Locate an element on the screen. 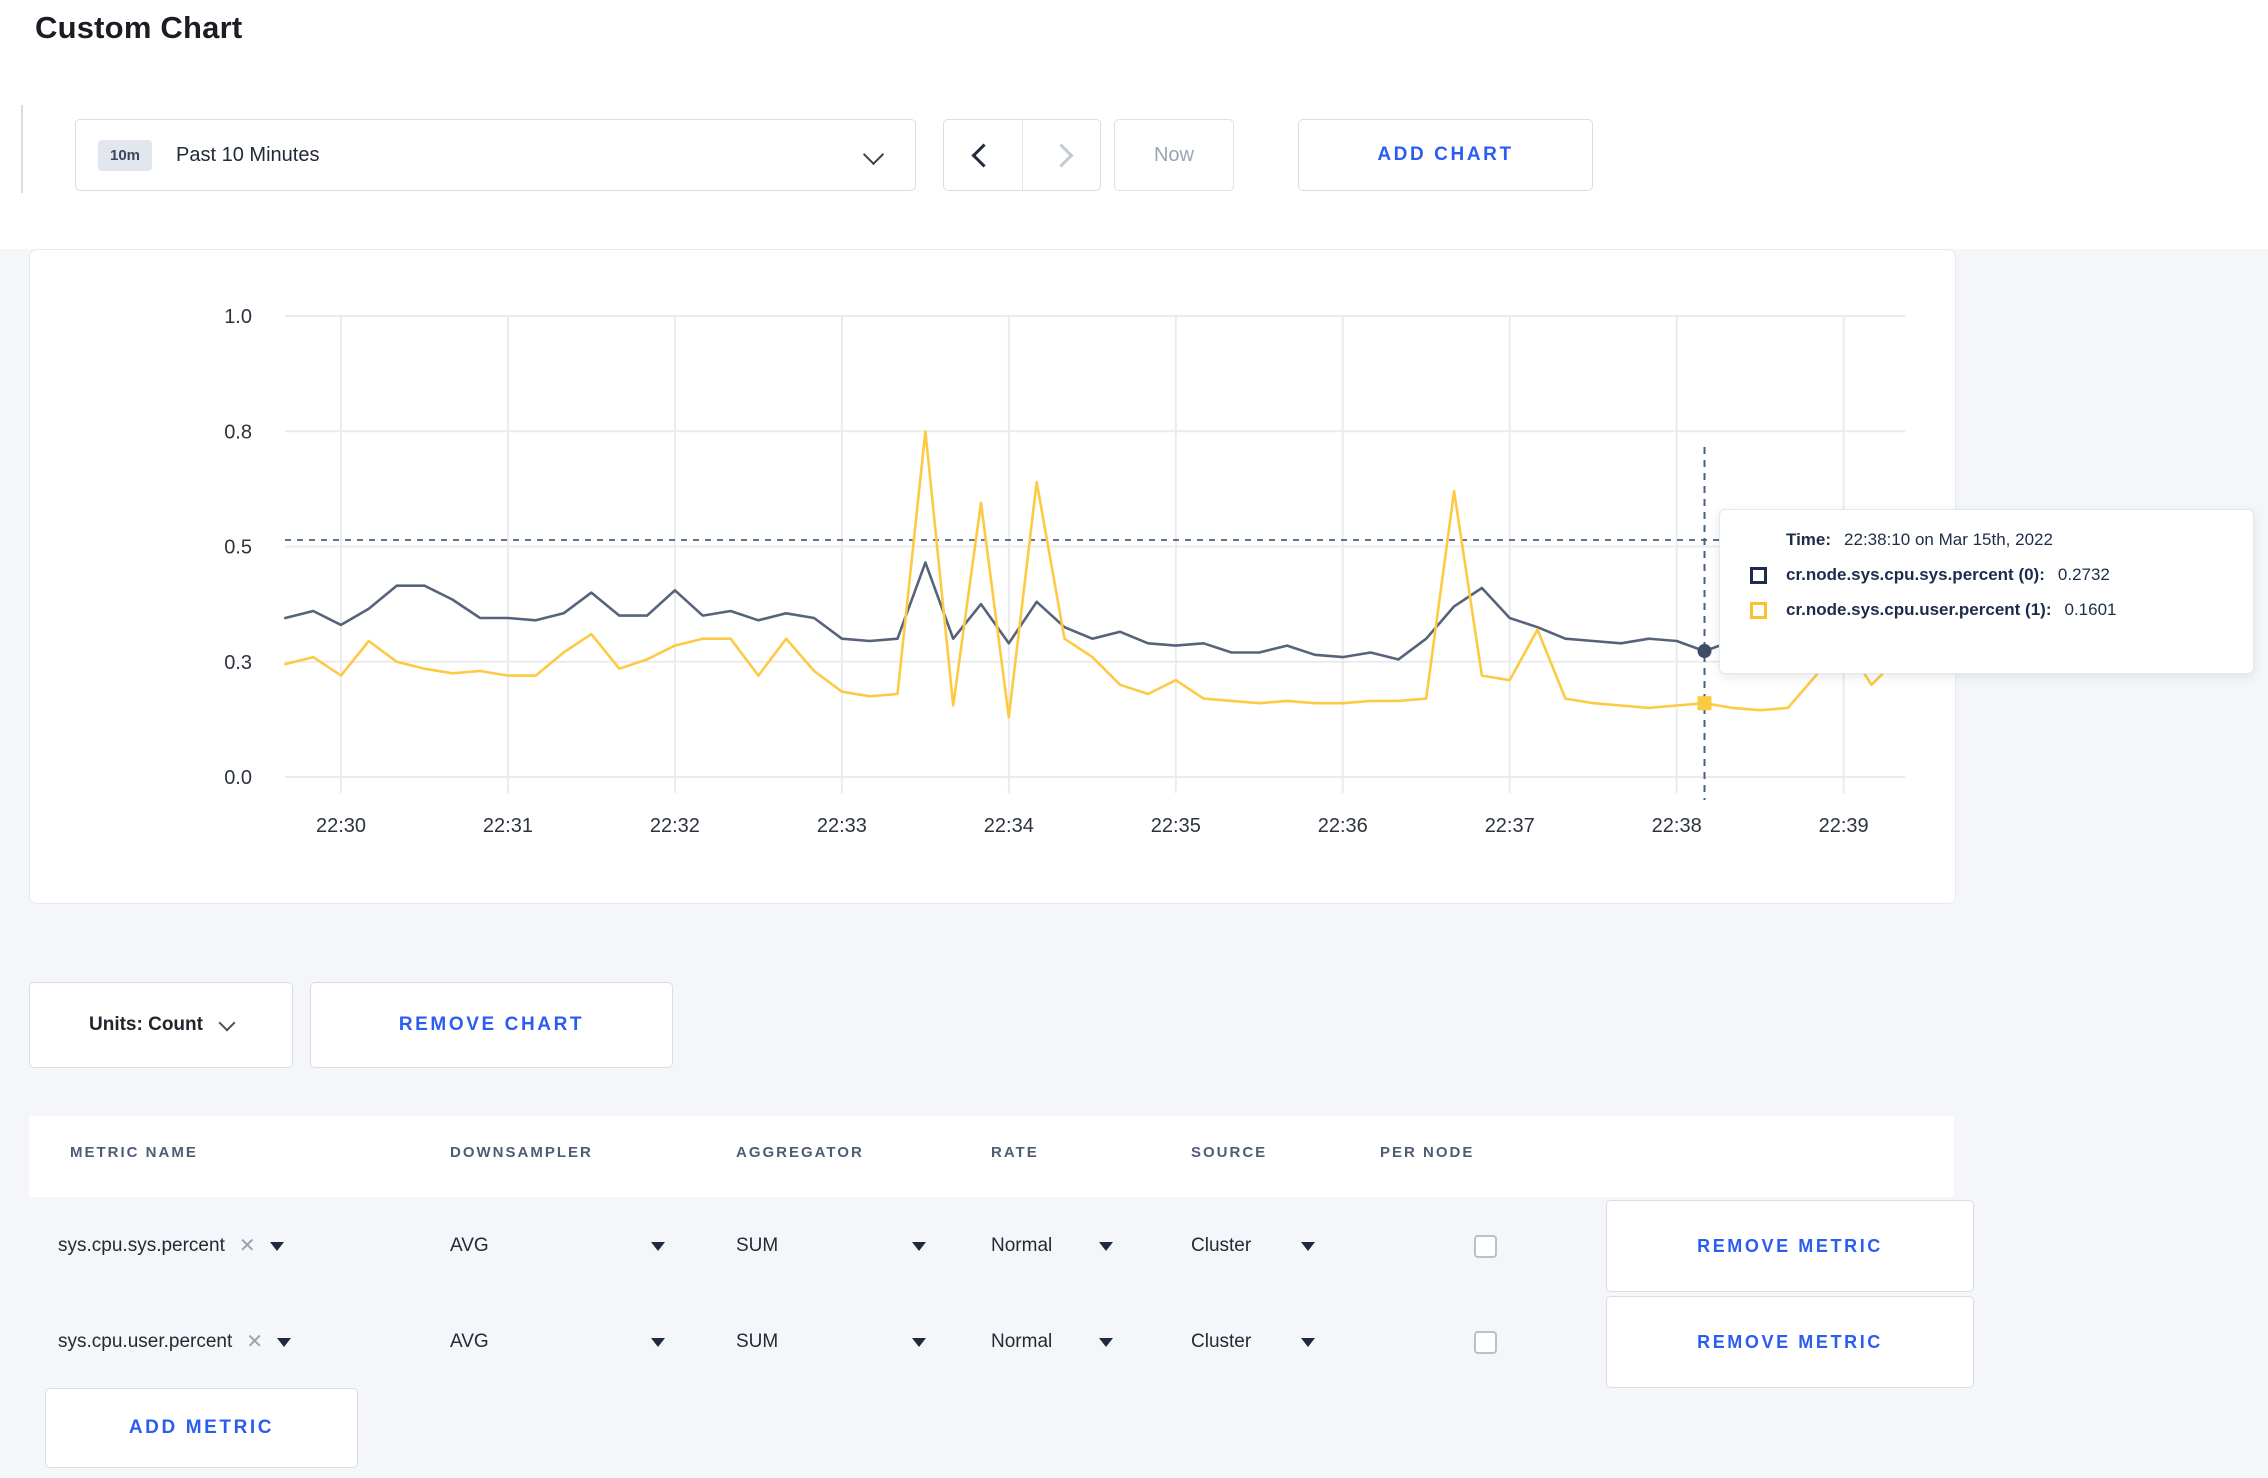 Image resolution: width=2268 pixels, height=1478 pixels. tooltip-time-row: Time: 22:38:10 on Mar 15th, 2022 is located at coordinates (1988, 540).